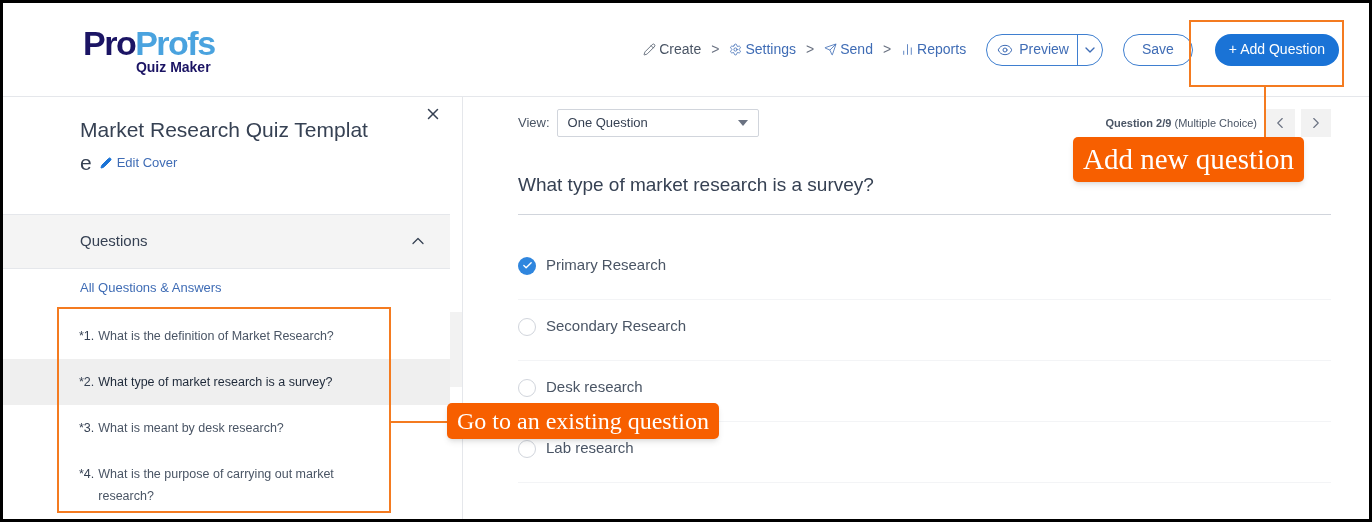 The width and height of the screenshot is (1372, 522). I want to click on caret-icon, so click(742, 123).